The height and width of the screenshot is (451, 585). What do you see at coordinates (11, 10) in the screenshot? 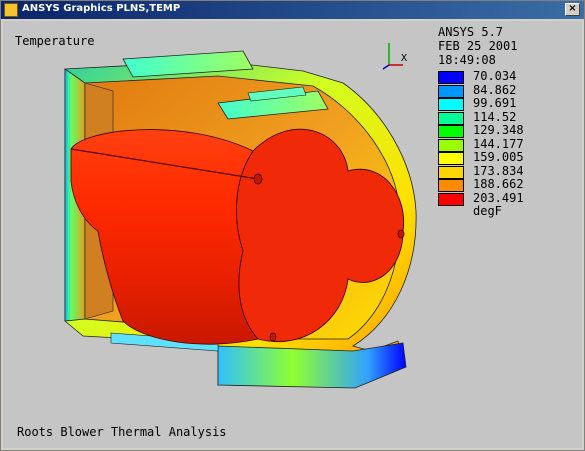
I see `ansys-app-icon` at bounding box center [11, 10].